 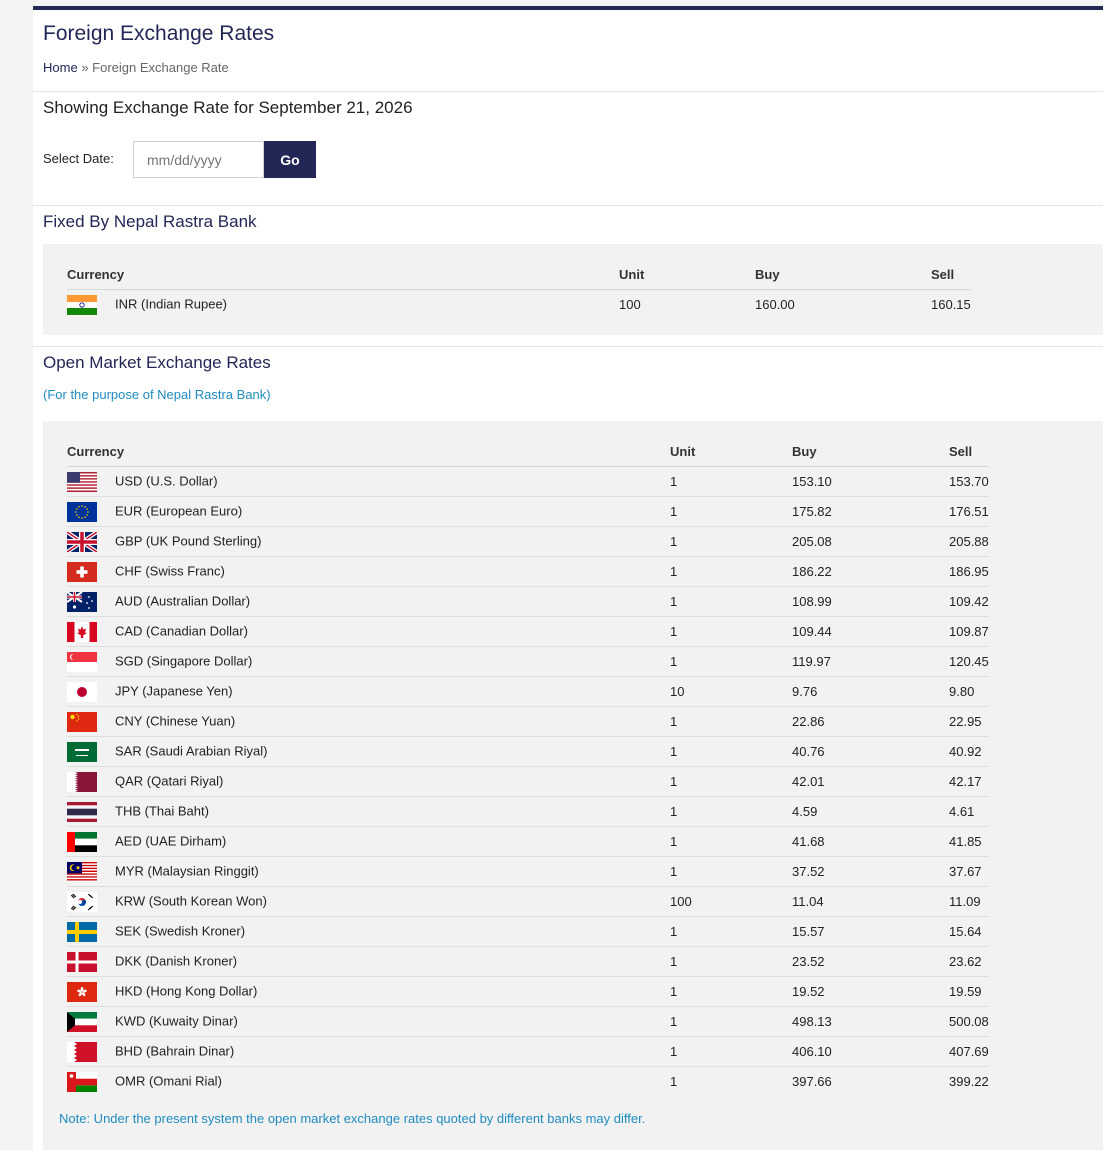 I want to click on table-row: INR (Indian Rupee) 100 160.00 160.15, so click(x=519, y=305).